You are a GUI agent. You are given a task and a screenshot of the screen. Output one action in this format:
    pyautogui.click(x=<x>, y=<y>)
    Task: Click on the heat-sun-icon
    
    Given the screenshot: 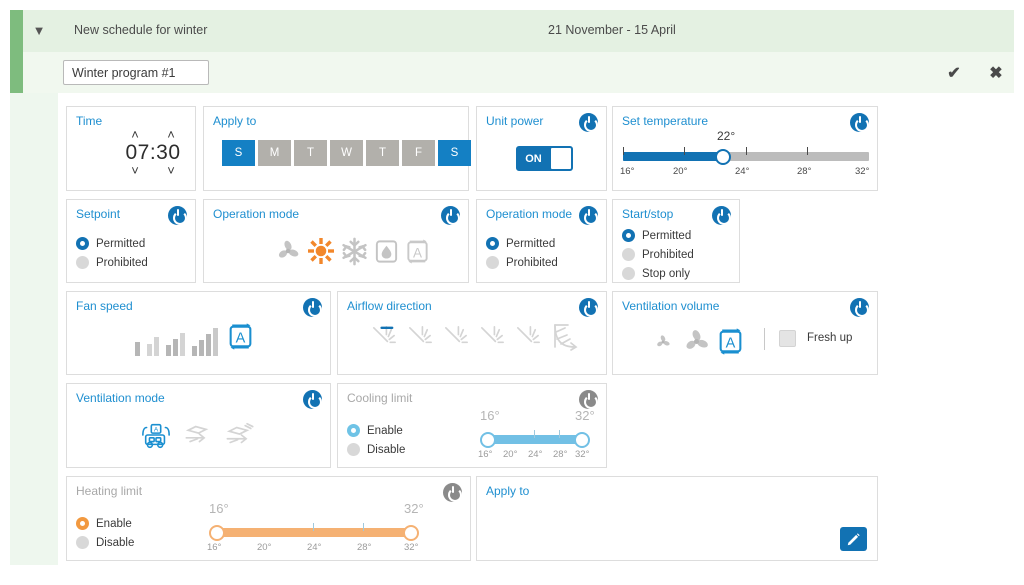 What is the action you would take?
    pyautogui.click(x=321, y=253)
    